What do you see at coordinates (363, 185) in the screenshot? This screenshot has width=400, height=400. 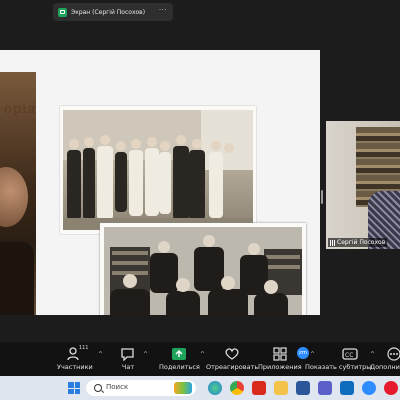 I see `participant-video: Сергій Посохов` at bounding box center [363, 185].